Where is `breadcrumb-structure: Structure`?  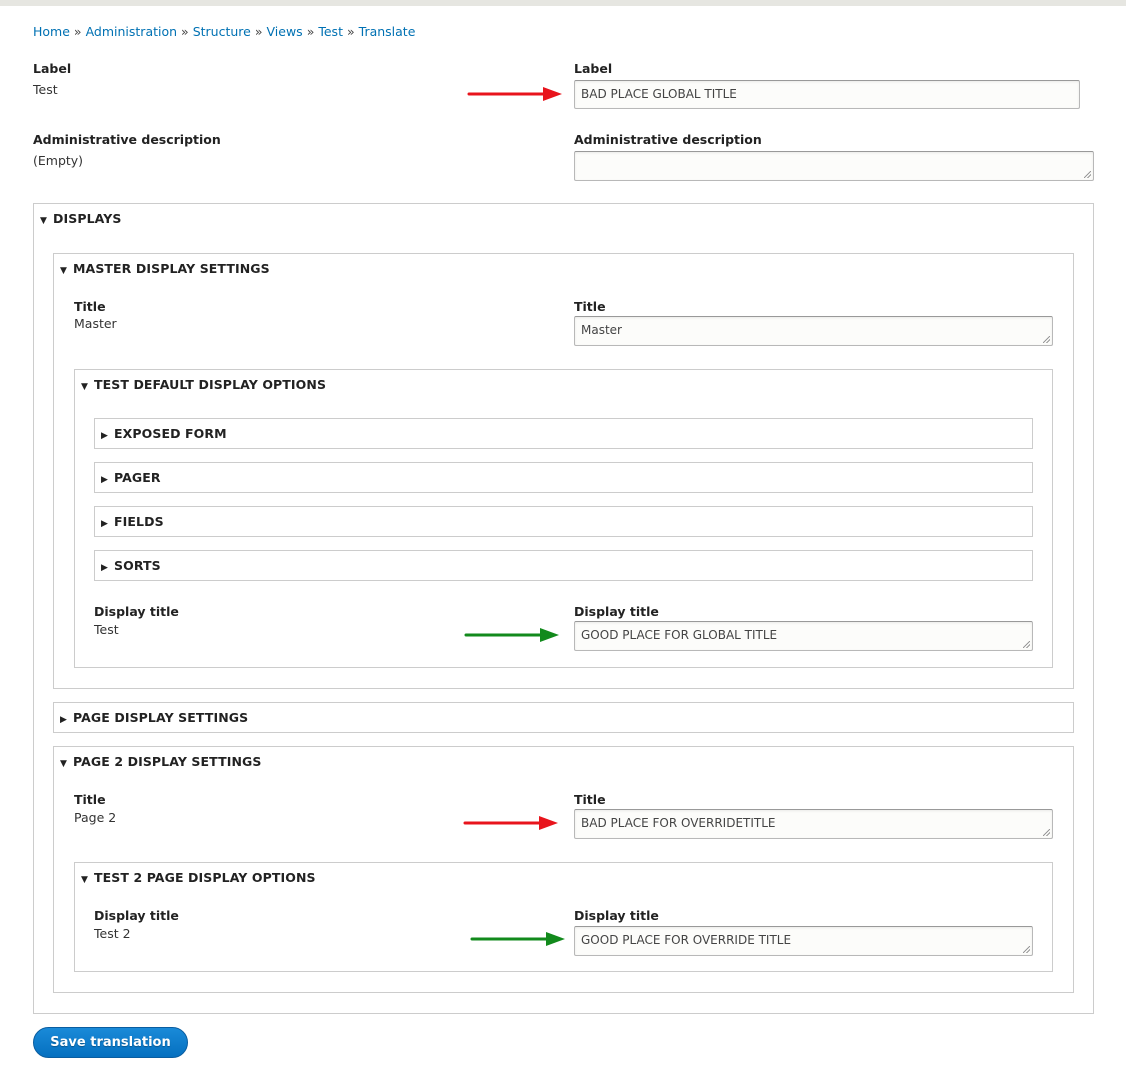
breadcrumb-structure: Structure is located at coordinates (222, 31).